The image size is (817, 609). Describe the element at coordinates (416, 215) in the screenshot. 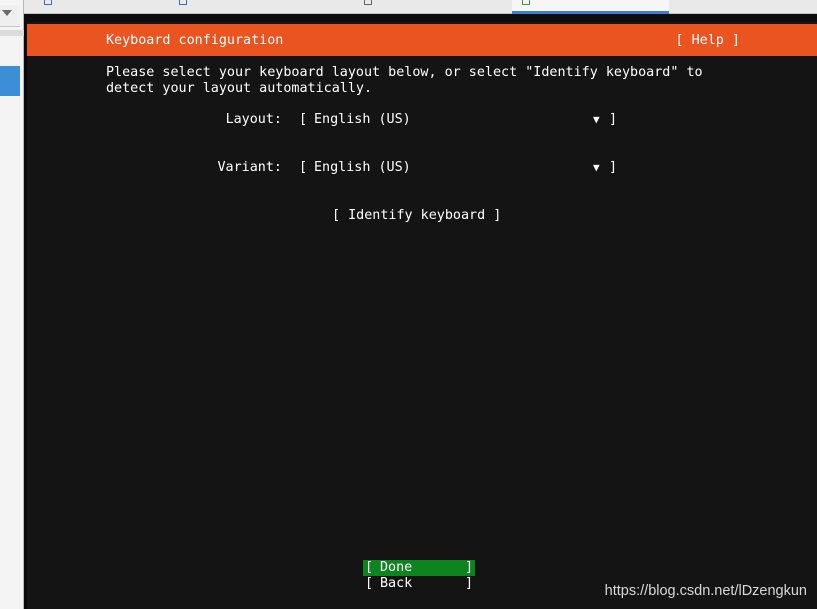

I see `identify-keyboard-button: [ Identify keyboard ]` at that location.